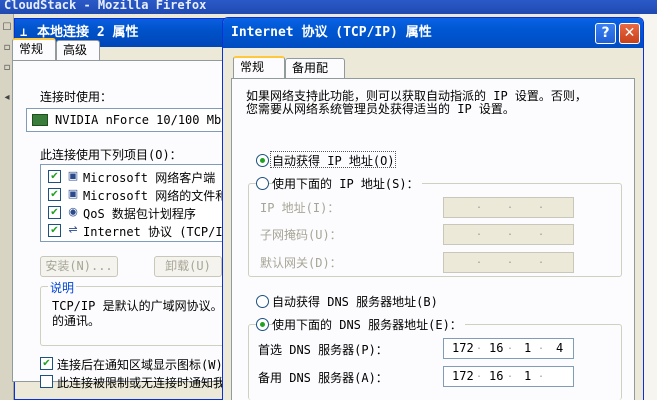  Describe the element at coordinates (76, 97) in the screenshot. I see `connect-using-label: 连接时使用：` at that location.